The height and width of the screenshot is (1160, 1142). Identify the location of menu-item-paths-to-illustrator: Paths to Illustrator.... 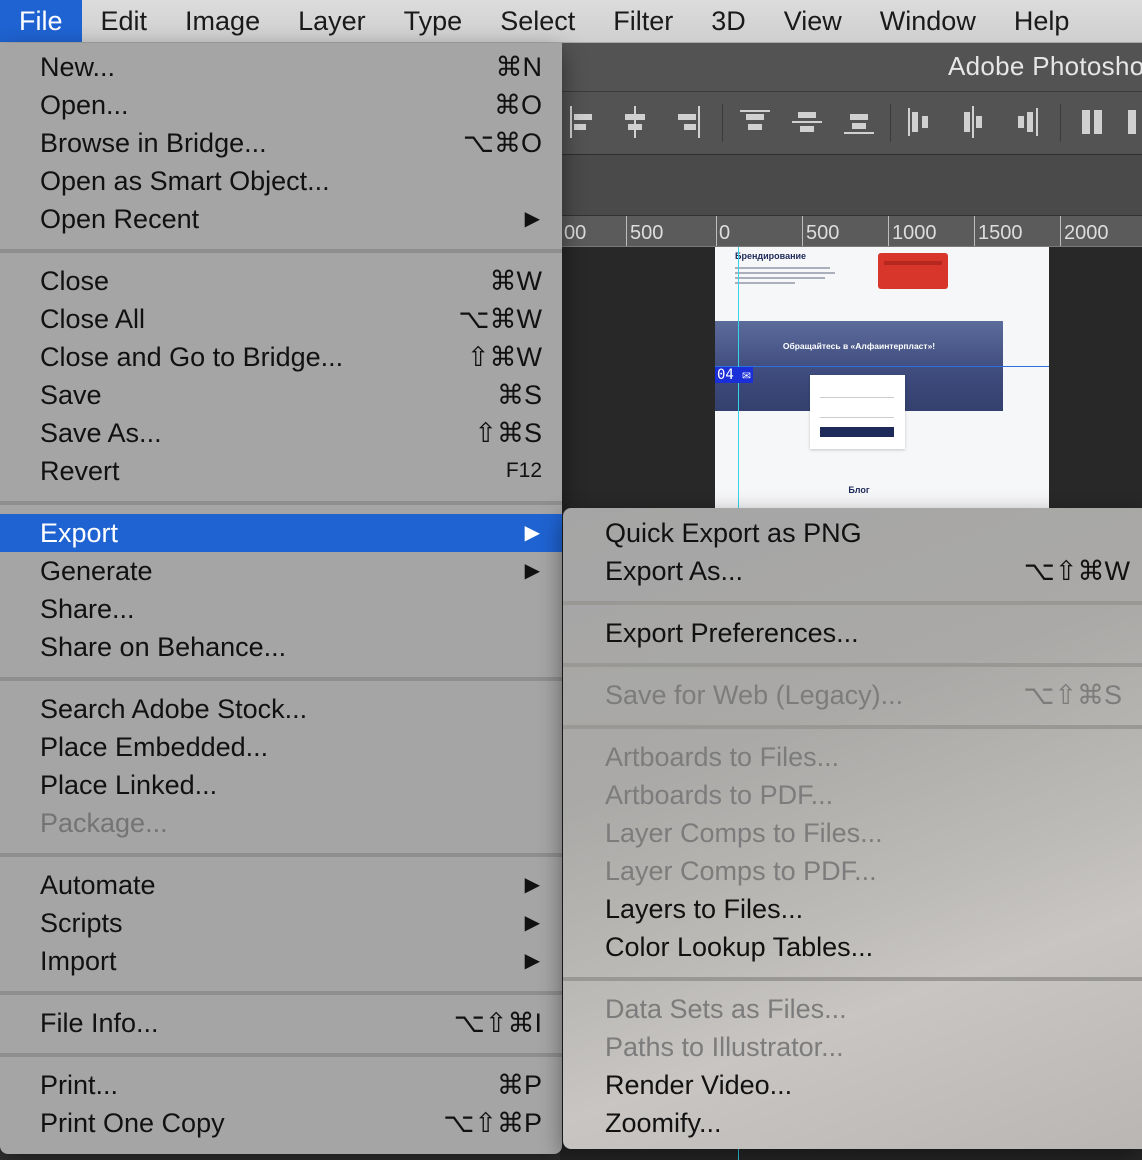
(852, 1047).